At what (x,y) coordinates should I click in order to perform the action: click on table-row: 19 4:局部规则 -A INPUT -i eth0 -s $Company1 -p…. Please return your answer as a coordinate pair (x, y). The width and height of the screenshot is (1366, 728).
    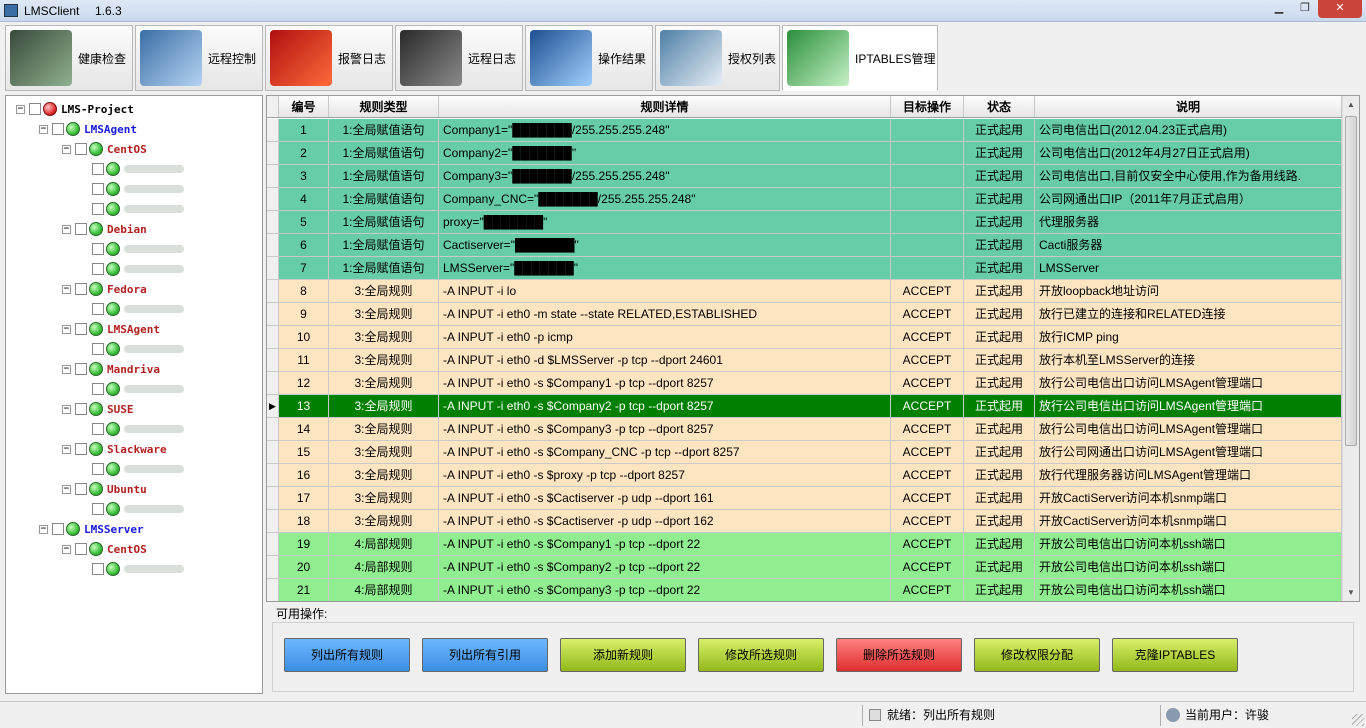
    Looking at the image, I should click on (804, 544).